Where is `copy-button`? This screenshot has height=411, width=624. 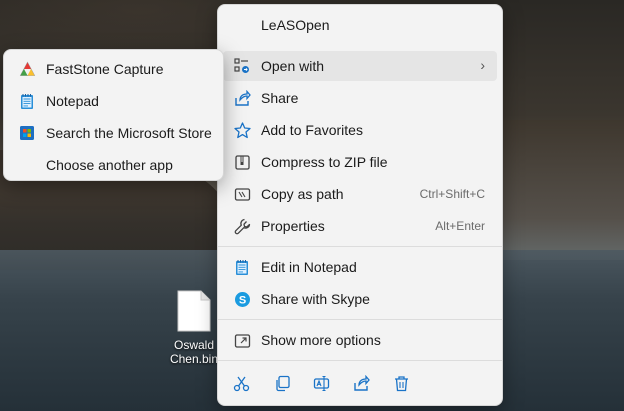
copy-button is located at coordinates (282, 383).